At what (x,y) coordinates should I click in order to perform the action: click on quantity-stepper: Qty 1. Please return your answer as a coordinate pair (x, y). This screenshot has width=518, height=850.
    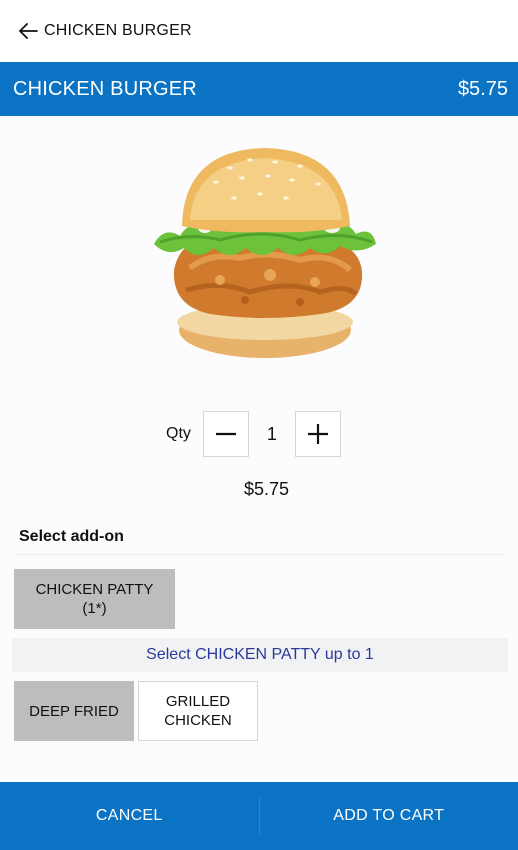
    Looking at the image, I should click on (253, 434).